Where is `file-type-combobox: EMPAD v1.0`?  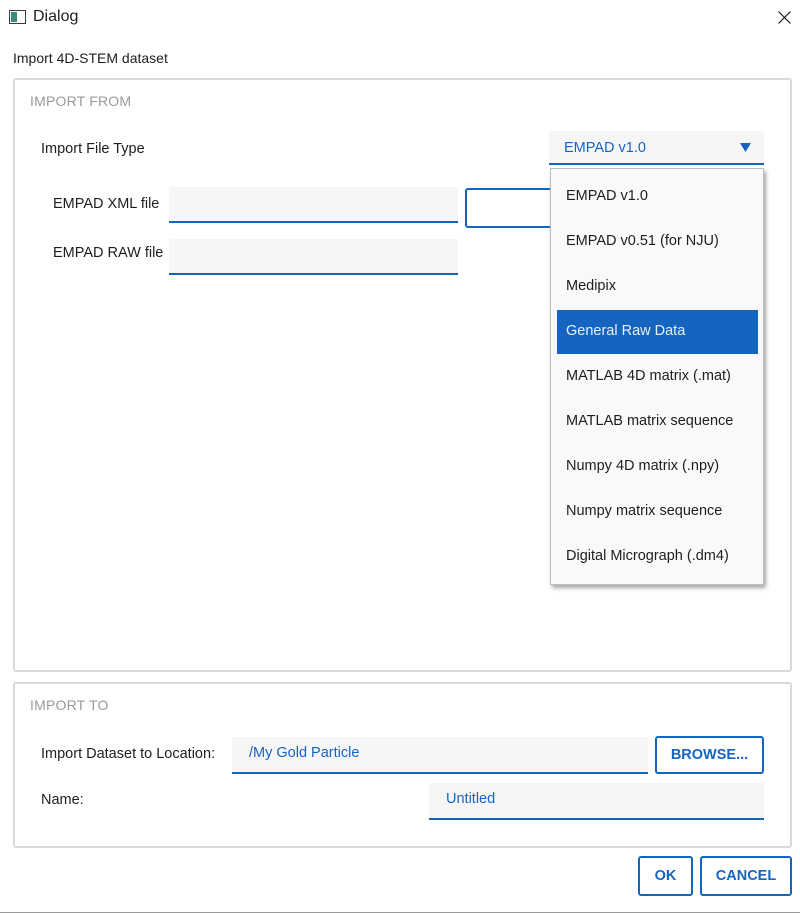 file-type-combobox: EMPAD v1.0 is located at coordinates (656, 148).